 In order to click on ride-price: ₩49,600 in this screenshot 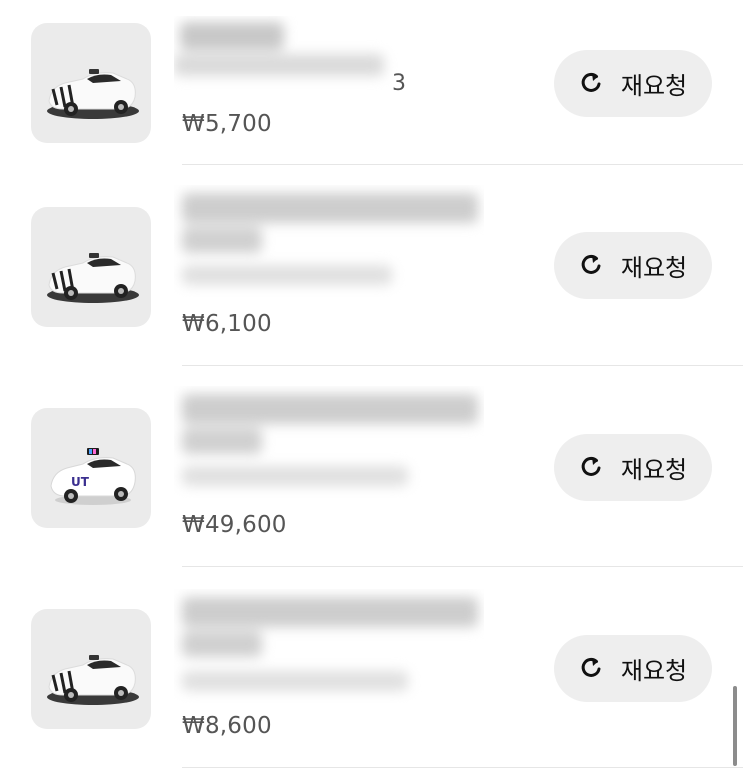, I will do `click(234, 525)`.